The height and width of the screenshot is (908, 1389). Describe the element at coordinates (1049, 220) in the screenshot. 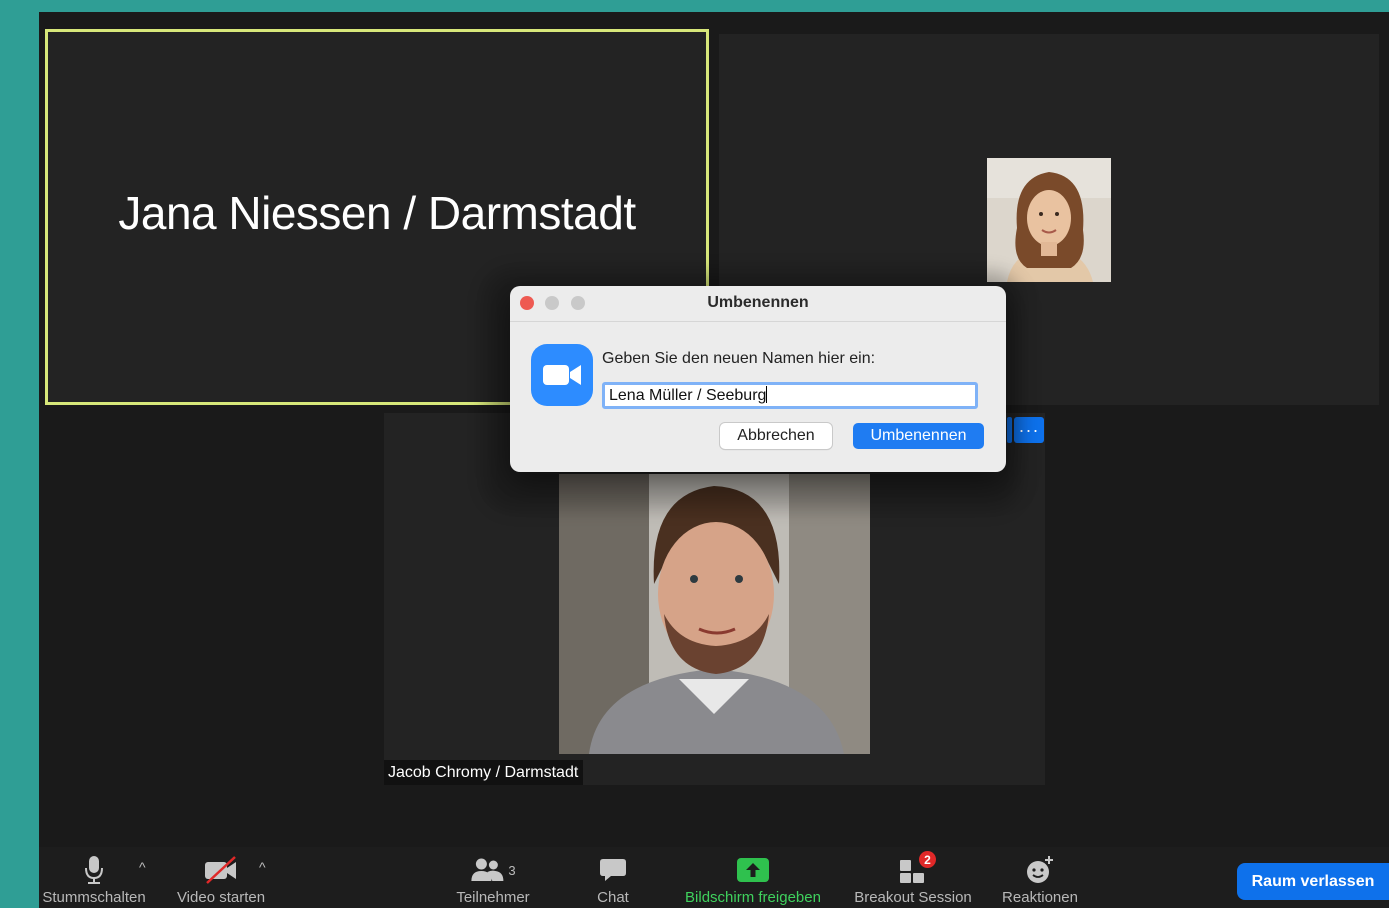

I see `participant-avatar-photo` at that location.